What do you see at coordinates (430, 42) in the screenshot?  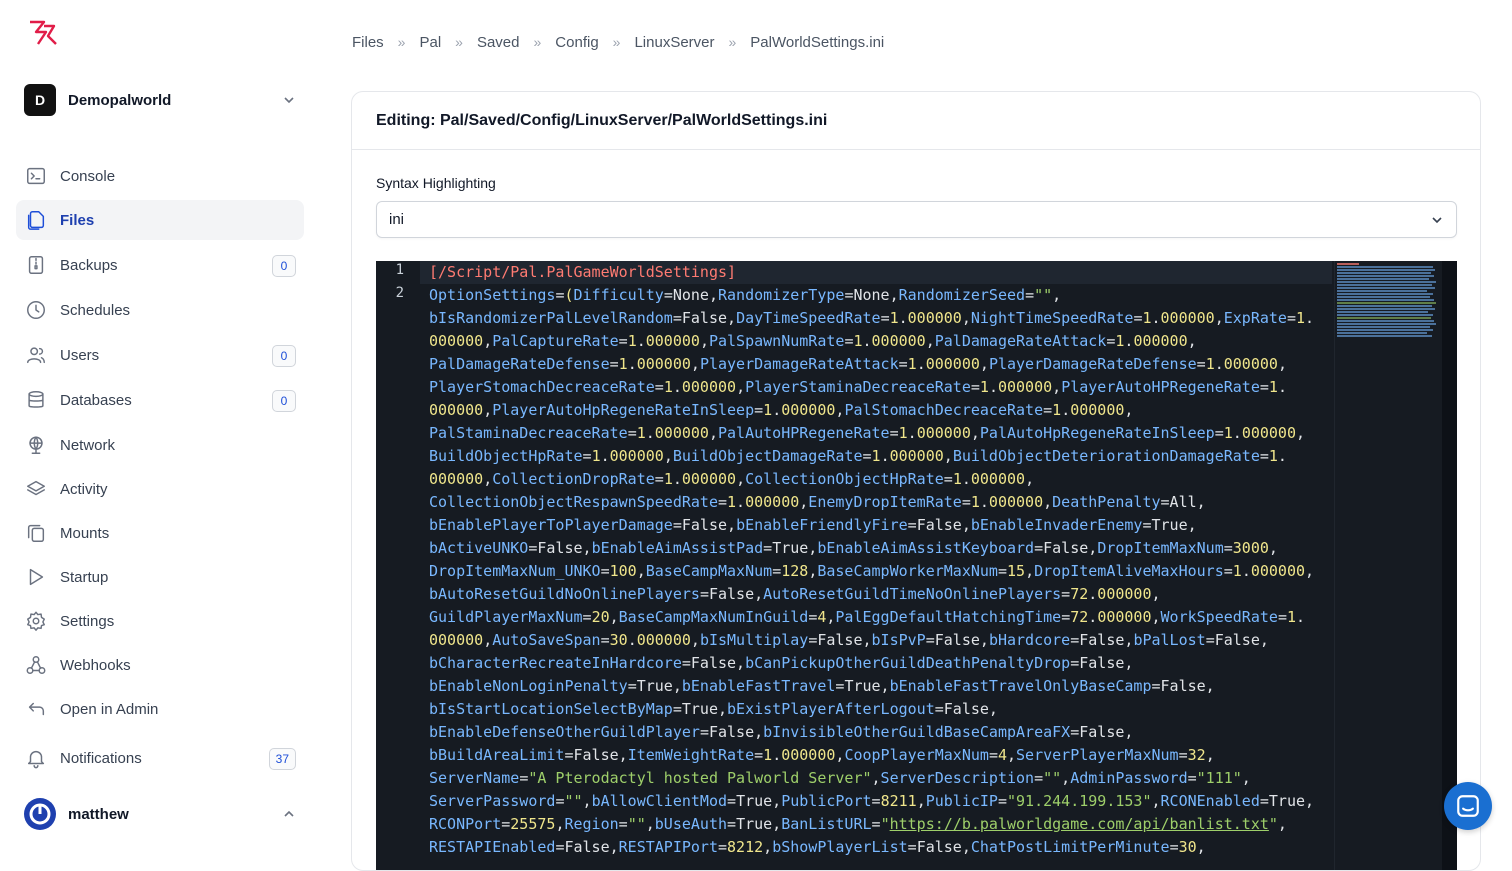 I see `breadcrumb-item: Pal` at bounding box center [430, 42].